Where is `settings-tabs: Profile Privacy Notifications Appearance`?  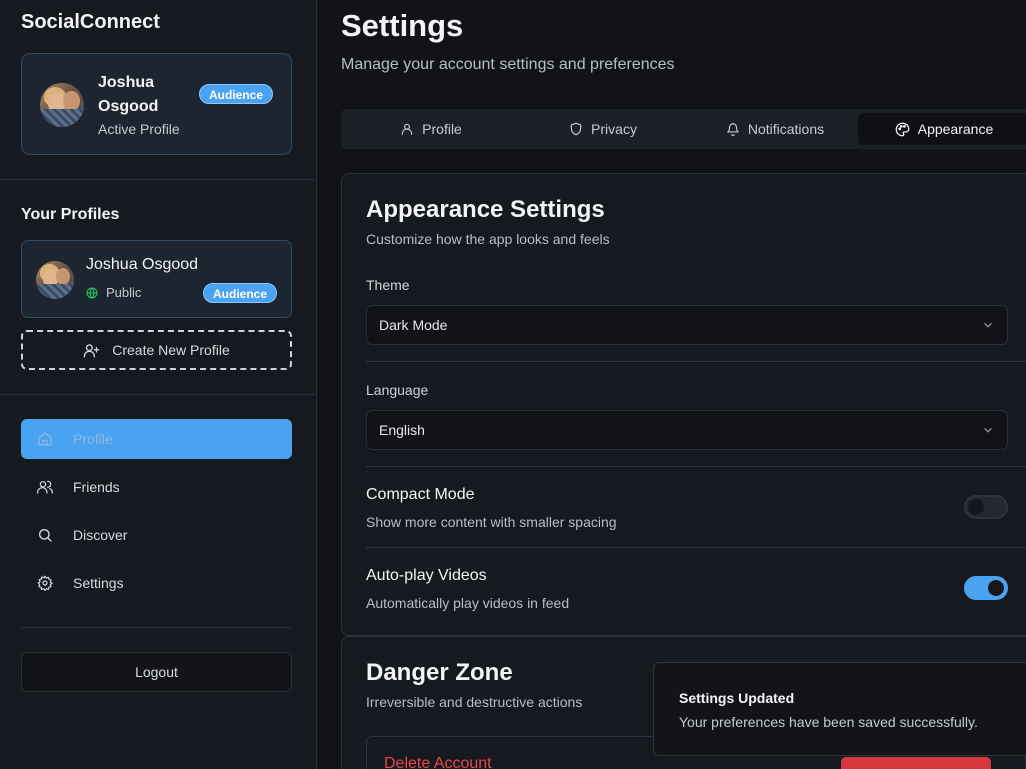 settings-tabs: Profile Privacy Notifications Appearance is located at coordinates (683, 129).